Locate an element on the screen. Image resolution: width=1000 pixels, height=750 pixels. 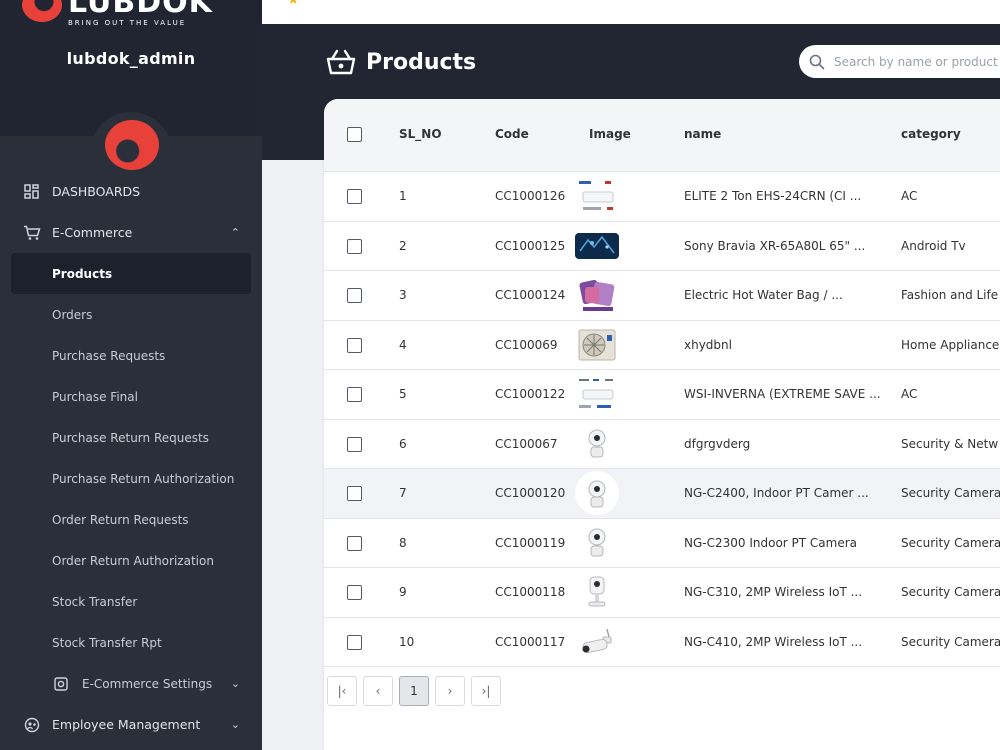
sidebar-item-products: Products is located at coordinates (131, 273).